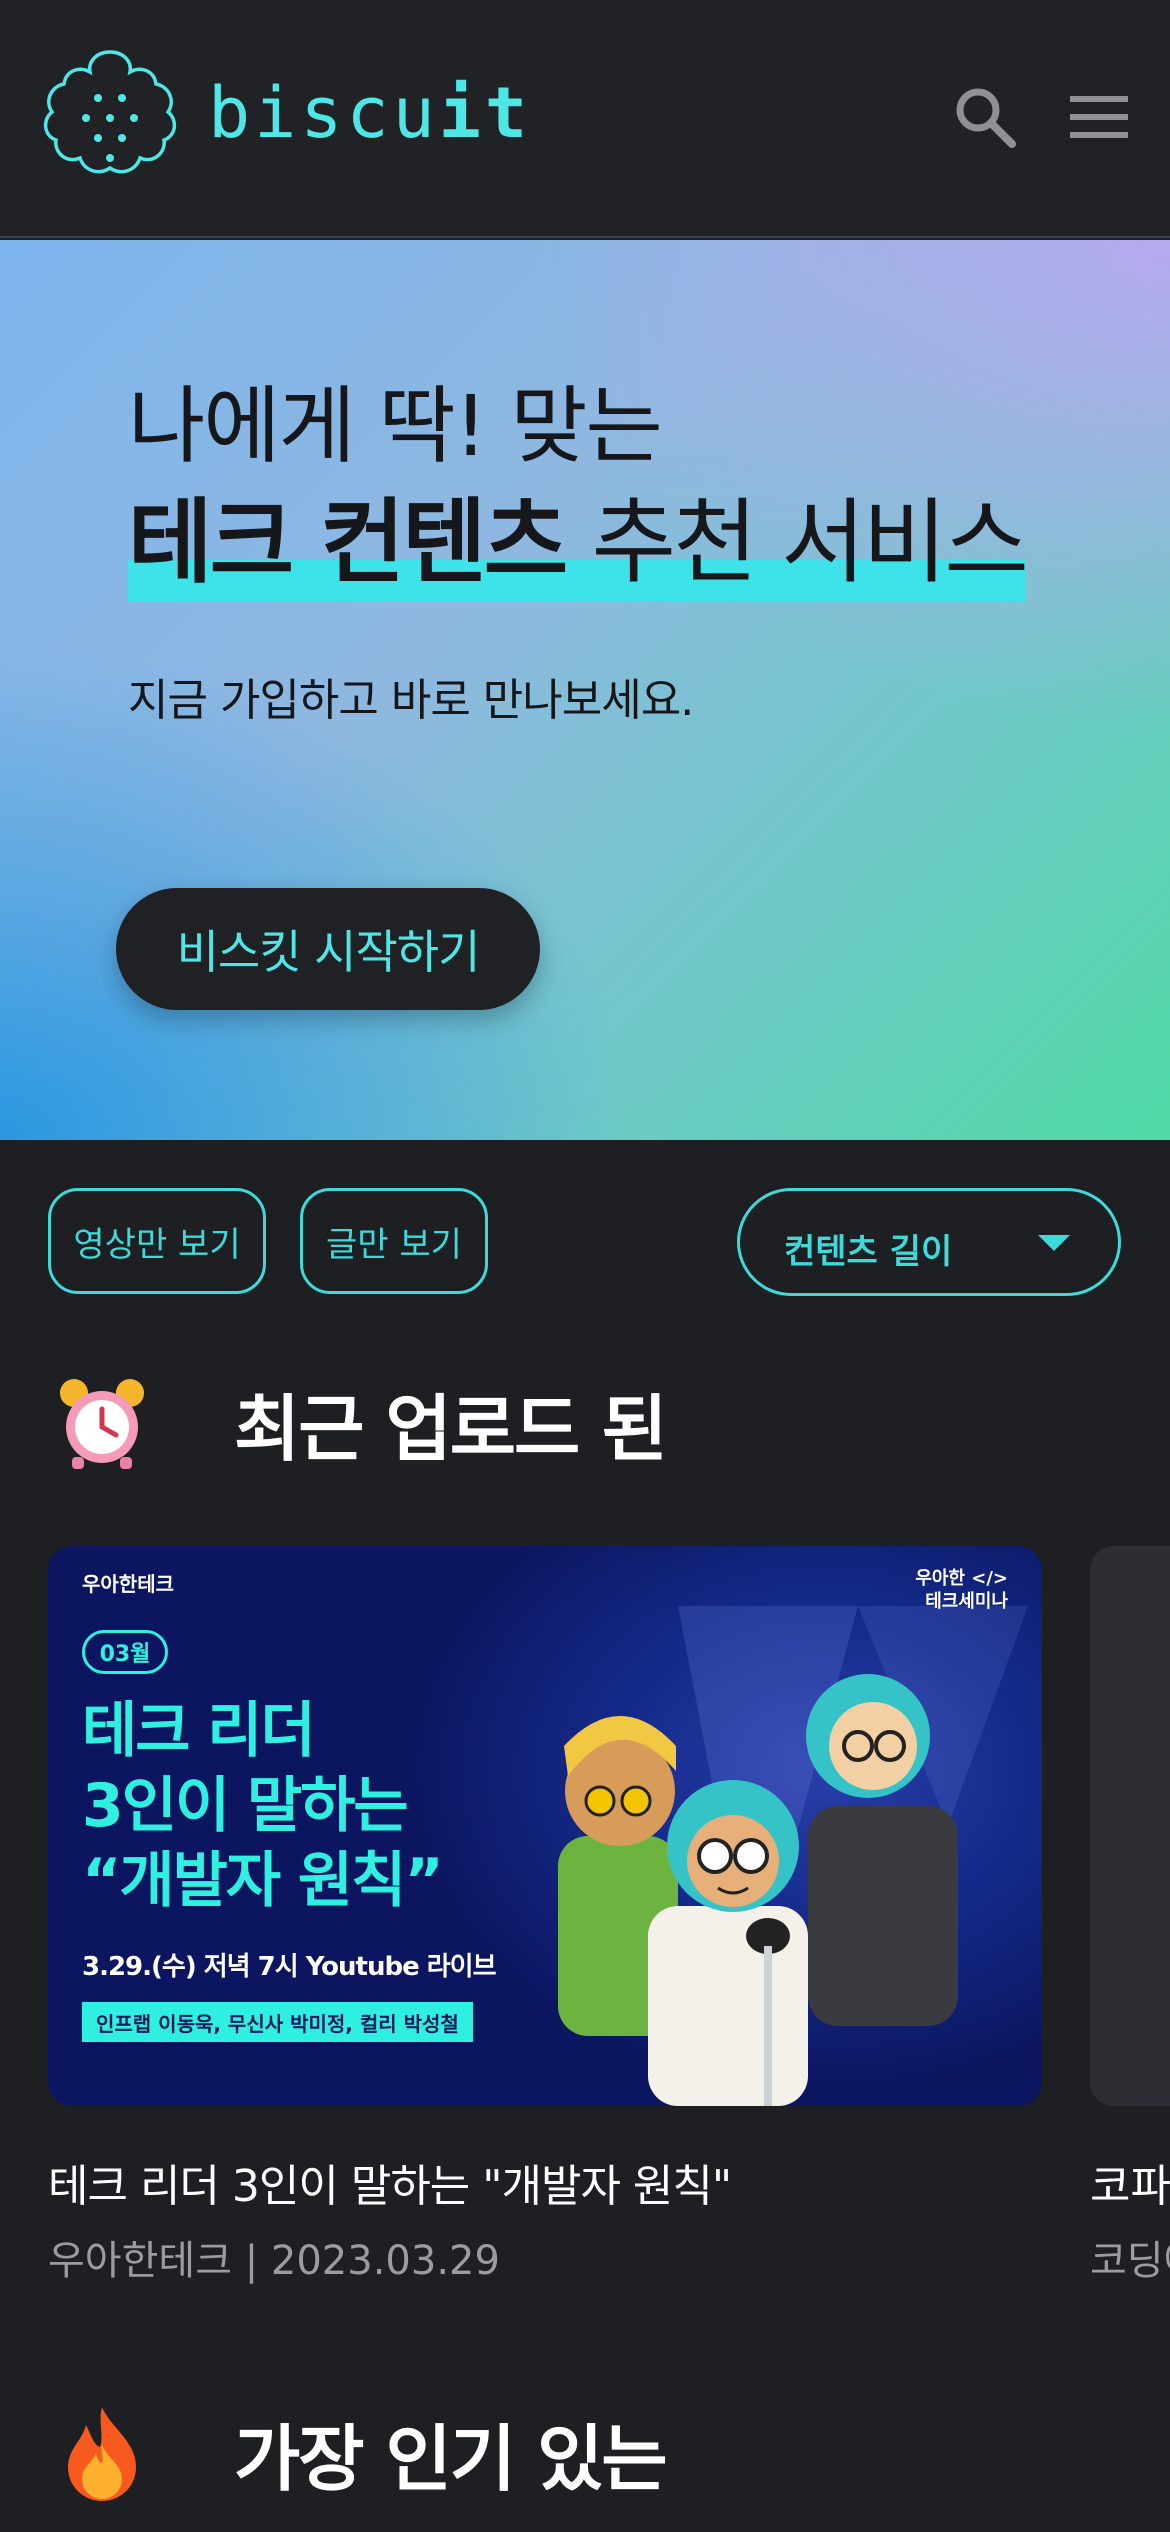  Describe the element at coordinates (128, 1584) in the screenshot. I see `thumbnail-brand: 우아한테크` at that location.